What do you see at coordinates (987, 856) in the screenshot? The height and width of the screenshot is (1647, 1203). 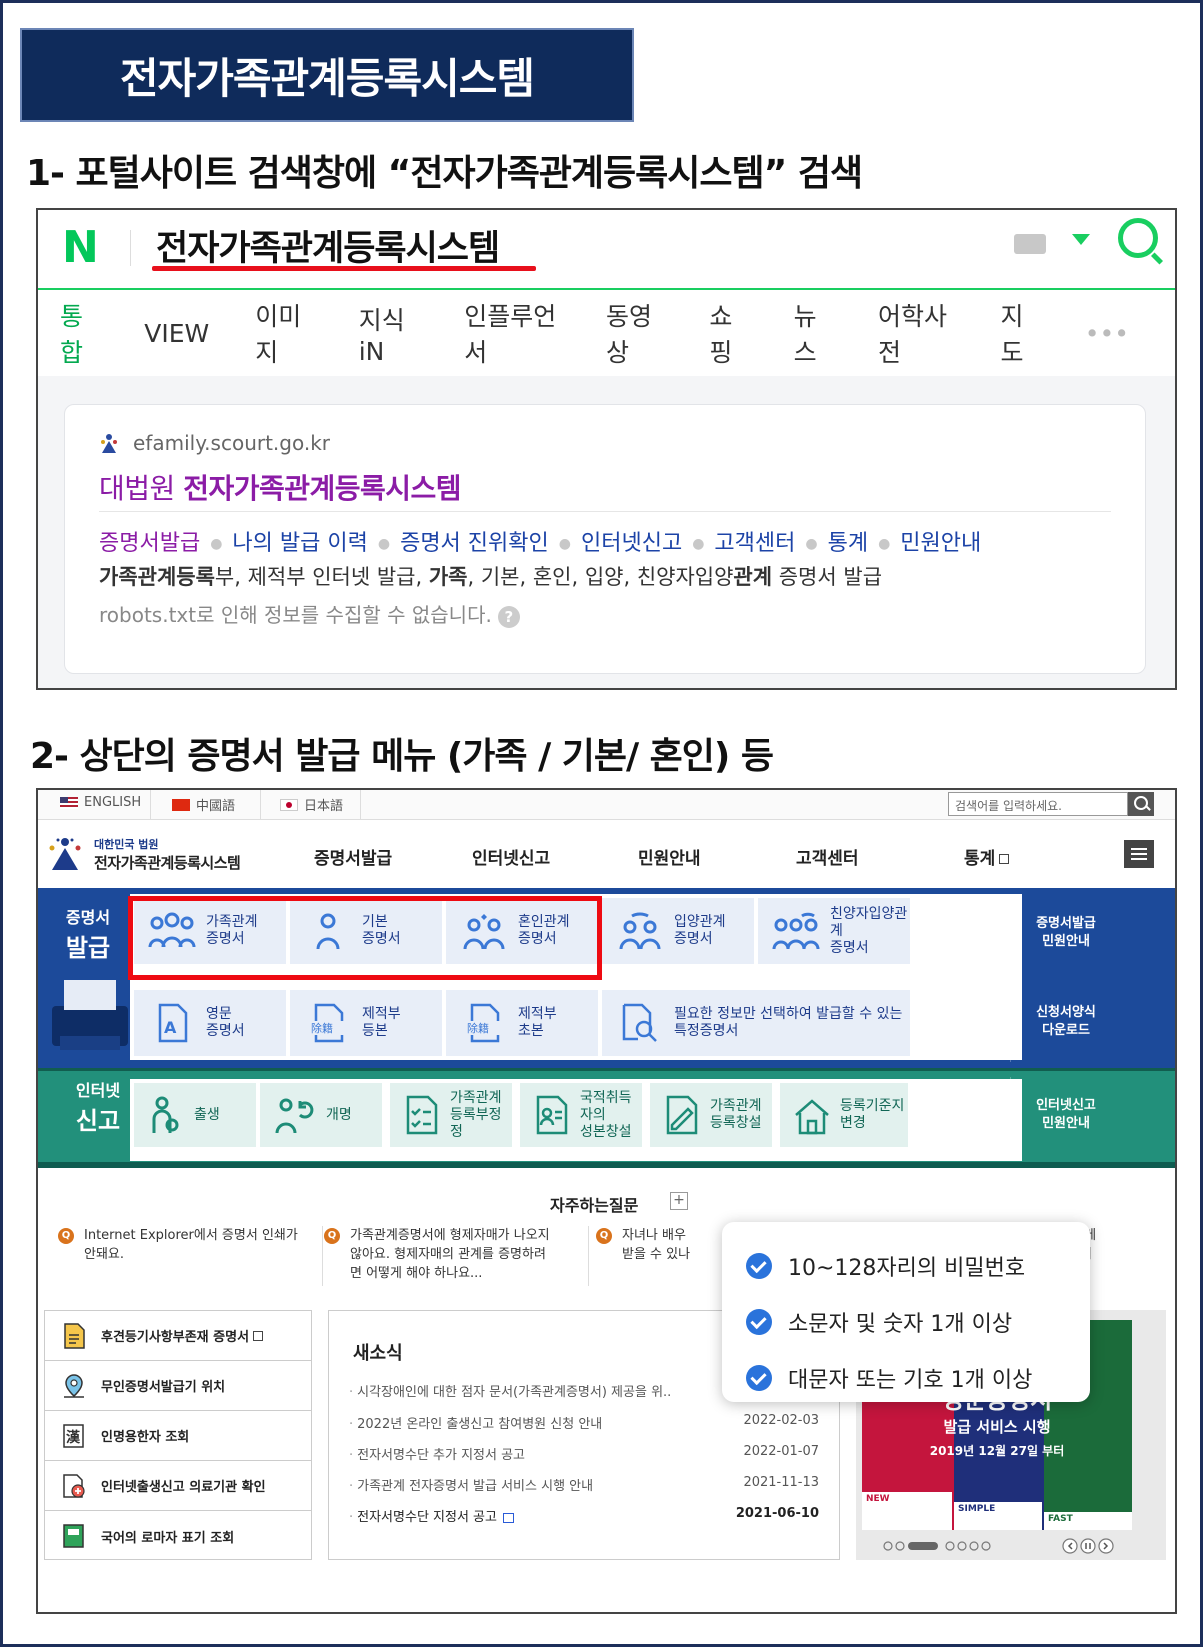 I see `menu-statistics: 통계` at bounding box center [987, 856].